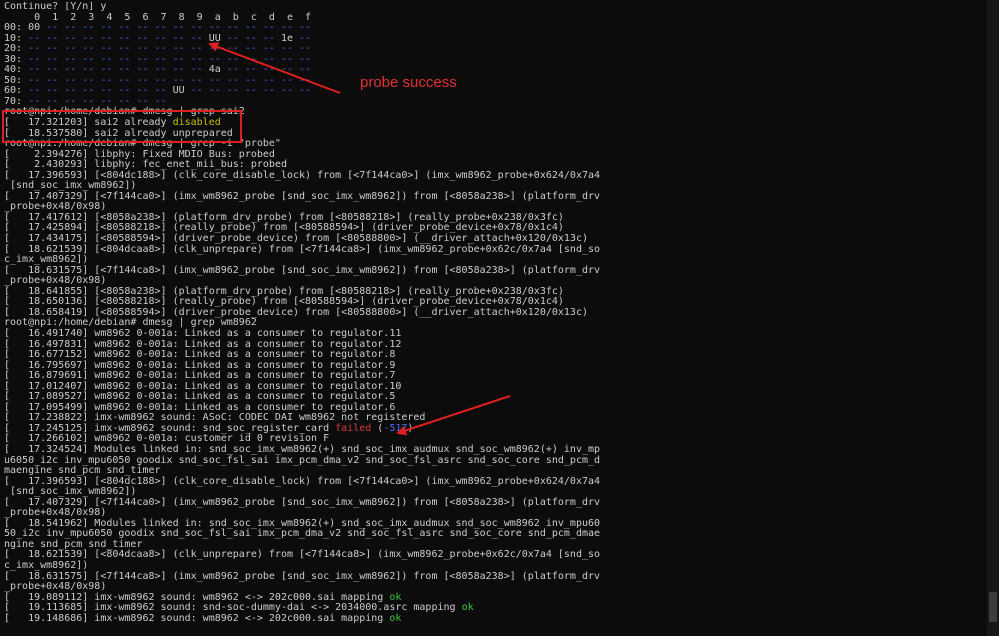 The height and width of the screenshot is (636, 999). What do you see at coordinates (287, 38) in the screenshot?
I see `terminal-text: 1e` at bounding box center [287, 38].